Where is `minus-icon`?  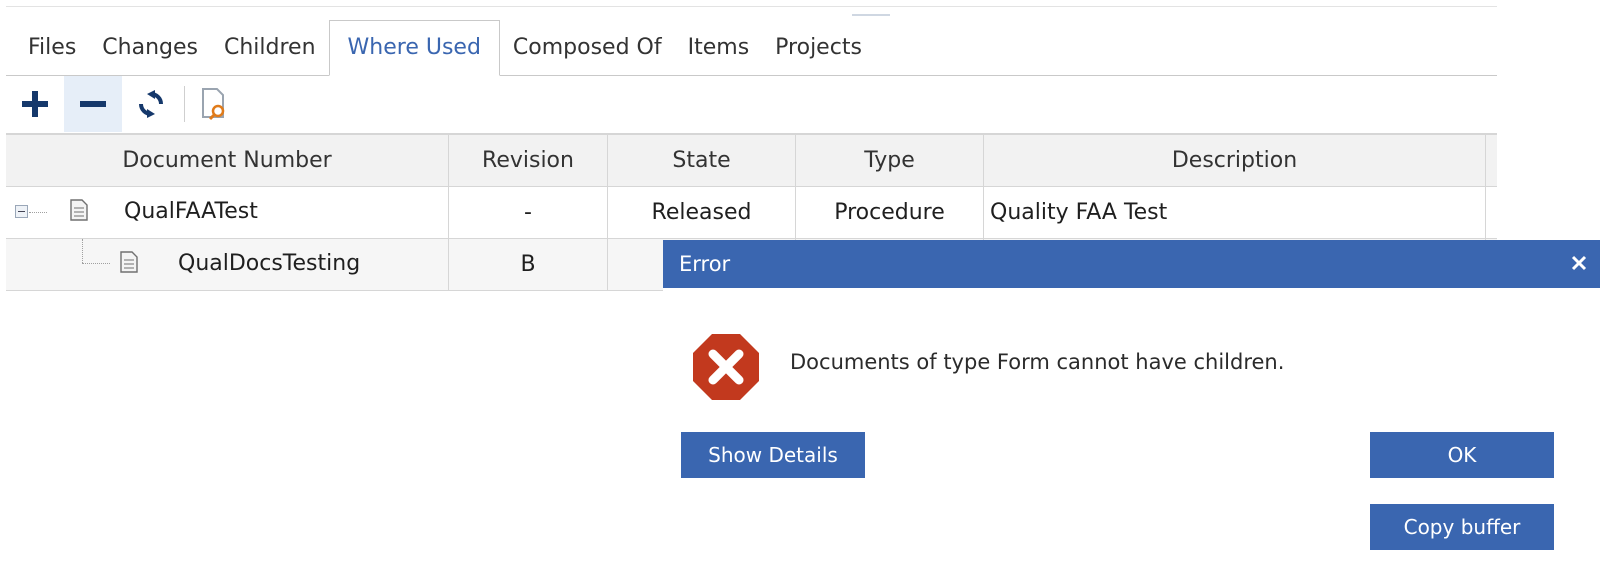 minus-icon is located at coordinates (93, 104).